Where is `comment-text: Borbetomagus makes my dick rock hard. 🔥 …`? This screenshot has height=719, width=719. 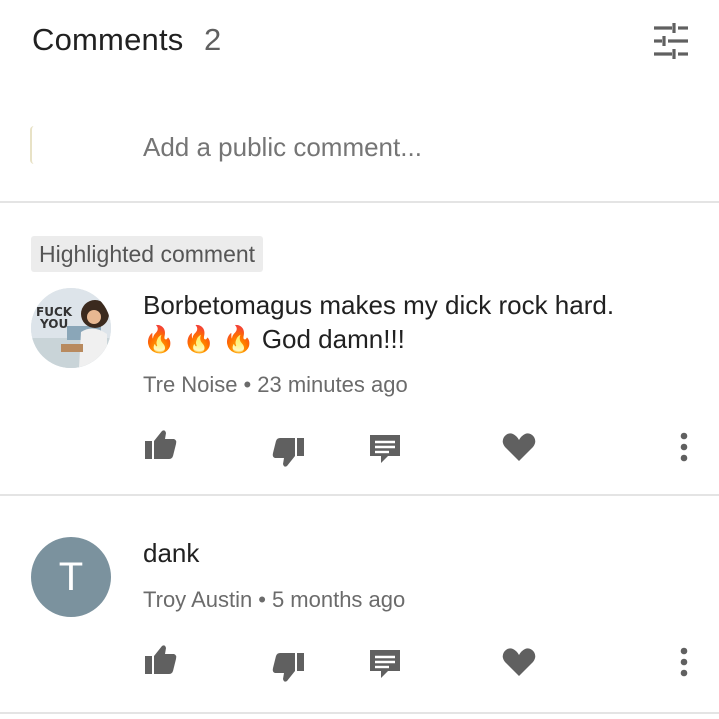 comment-text: Borbetomagus makes my dick rock hard. 🔥 … is located at coordinates (378, 322).